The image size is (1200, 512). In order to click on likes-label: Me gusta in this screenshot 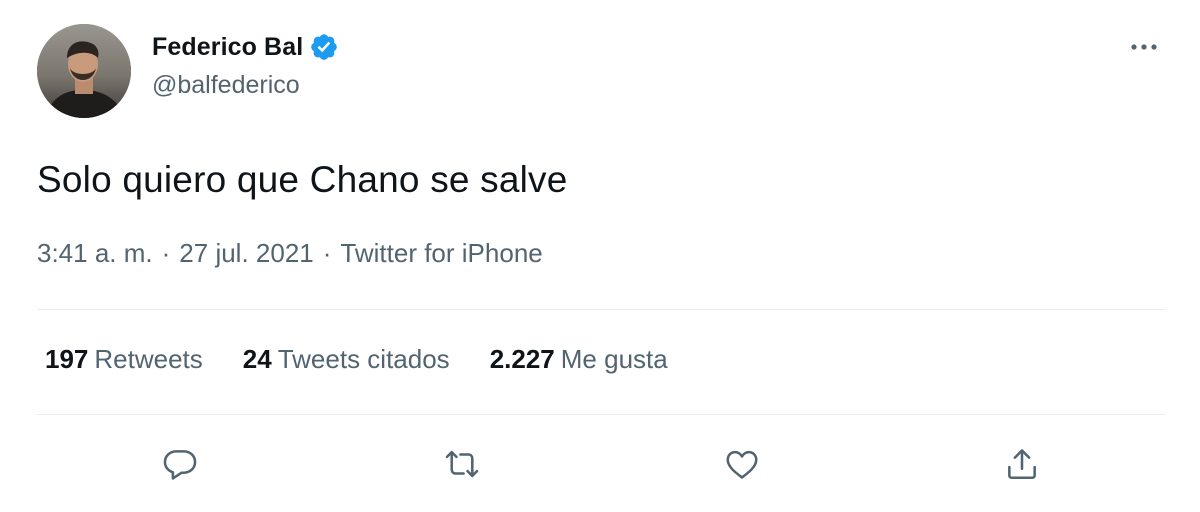, I will do `click(614, 359)`.